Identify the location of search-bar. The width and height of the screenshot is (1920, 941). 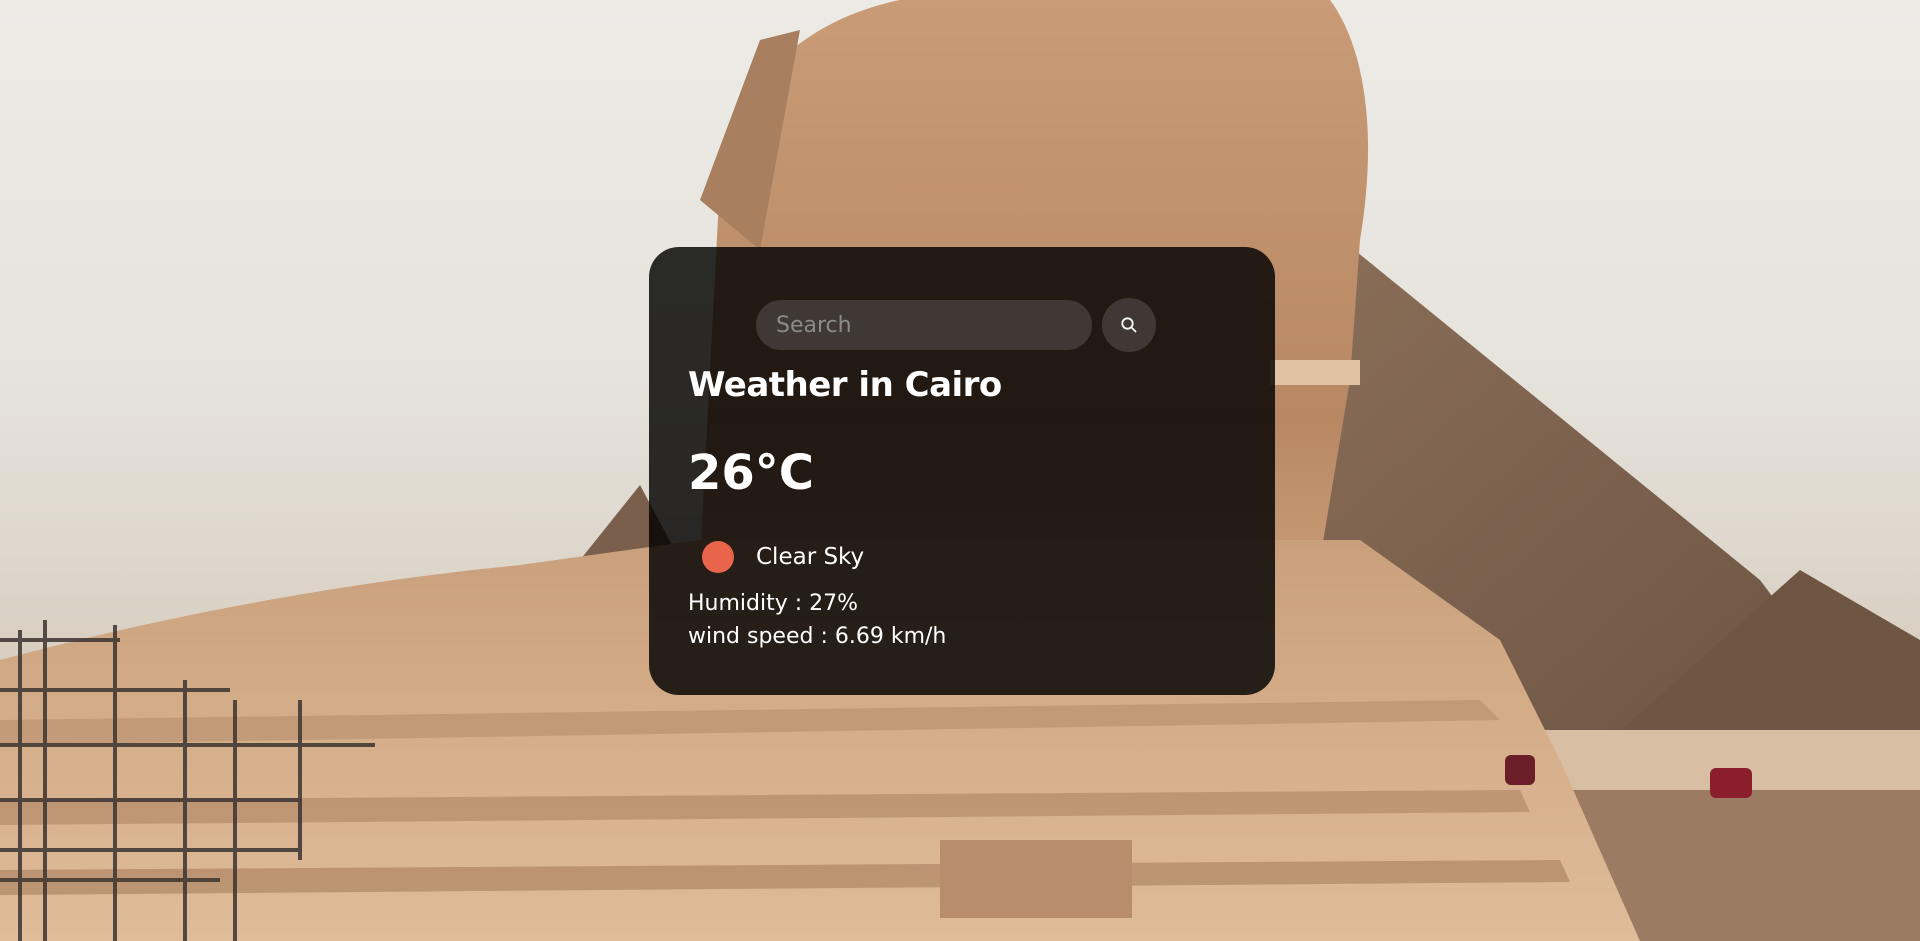
(956, 325).